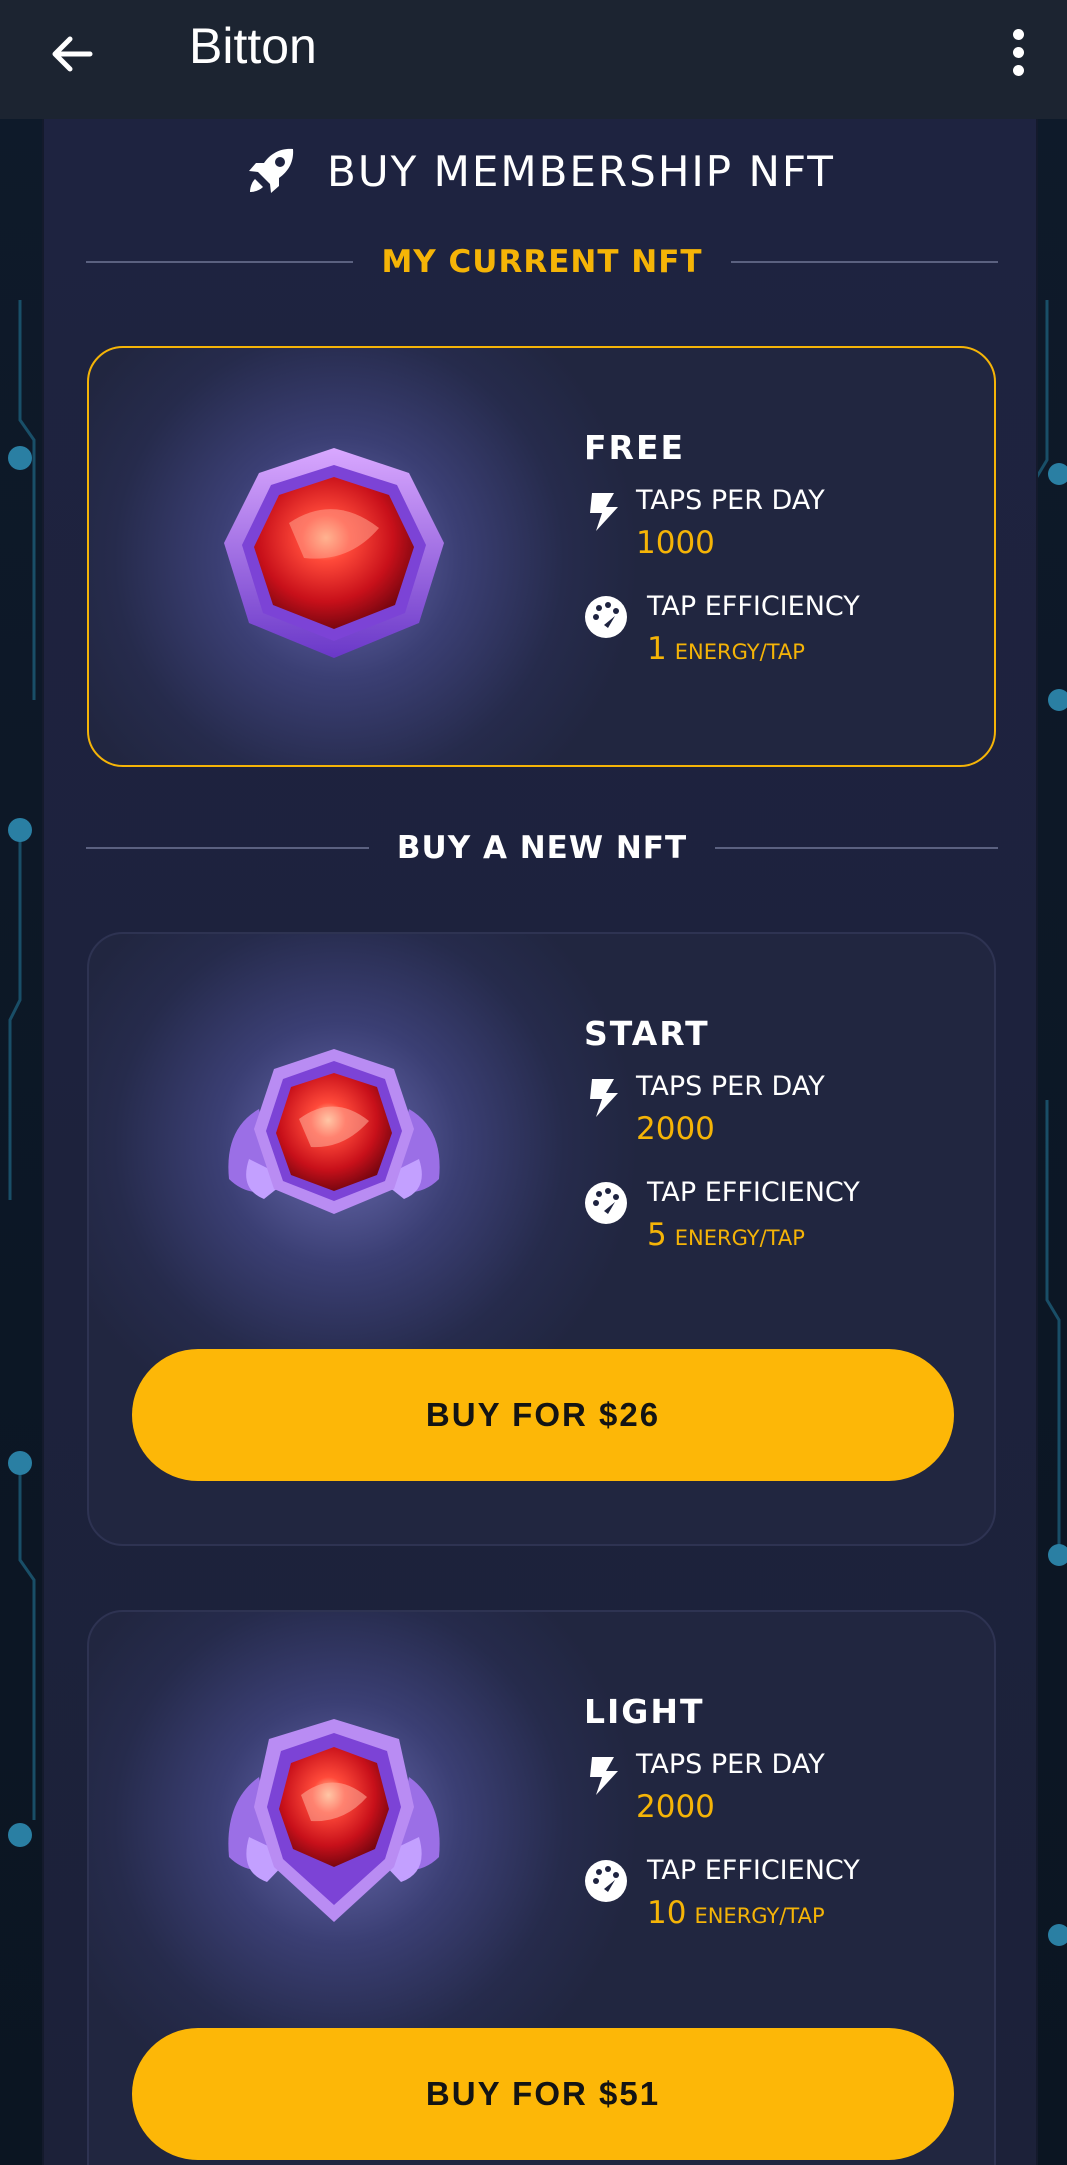 This screenshot has width=1067, height=2165. I want to click on winged-ruby-gem-icon, so click(334, 1131).